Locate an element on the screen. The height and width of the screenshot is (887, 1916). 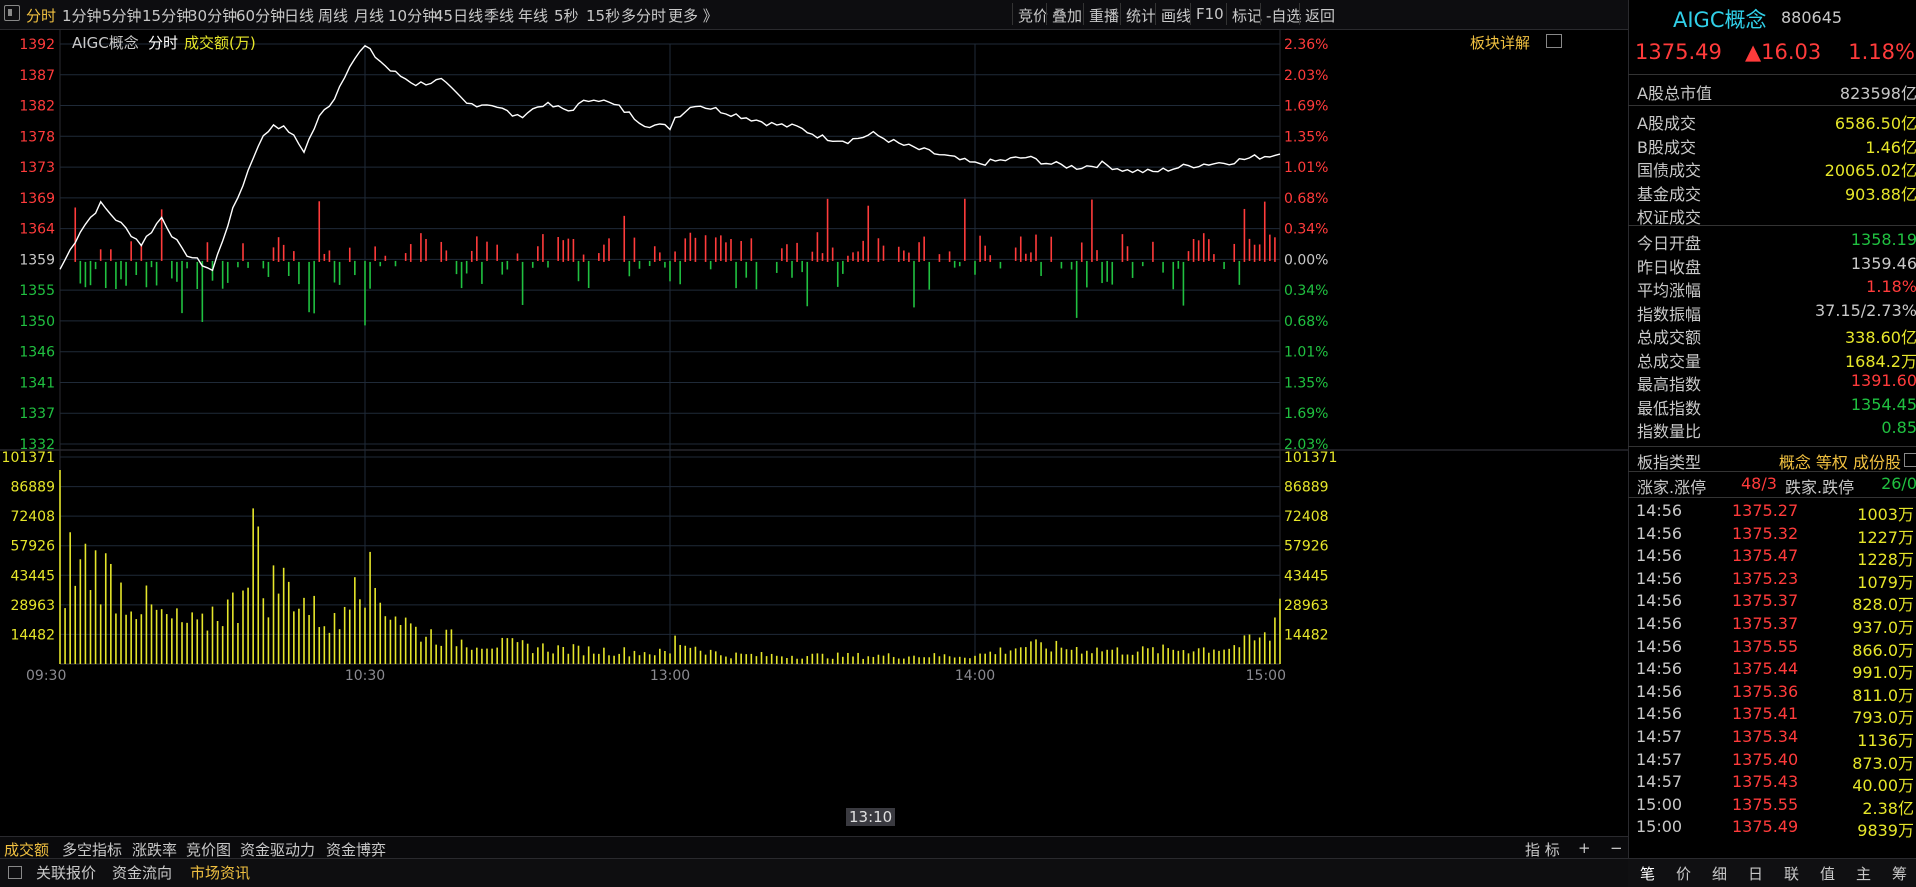
tick-row: 14:56 1375.44 991.0万 is located at coordinates (1776, 670).